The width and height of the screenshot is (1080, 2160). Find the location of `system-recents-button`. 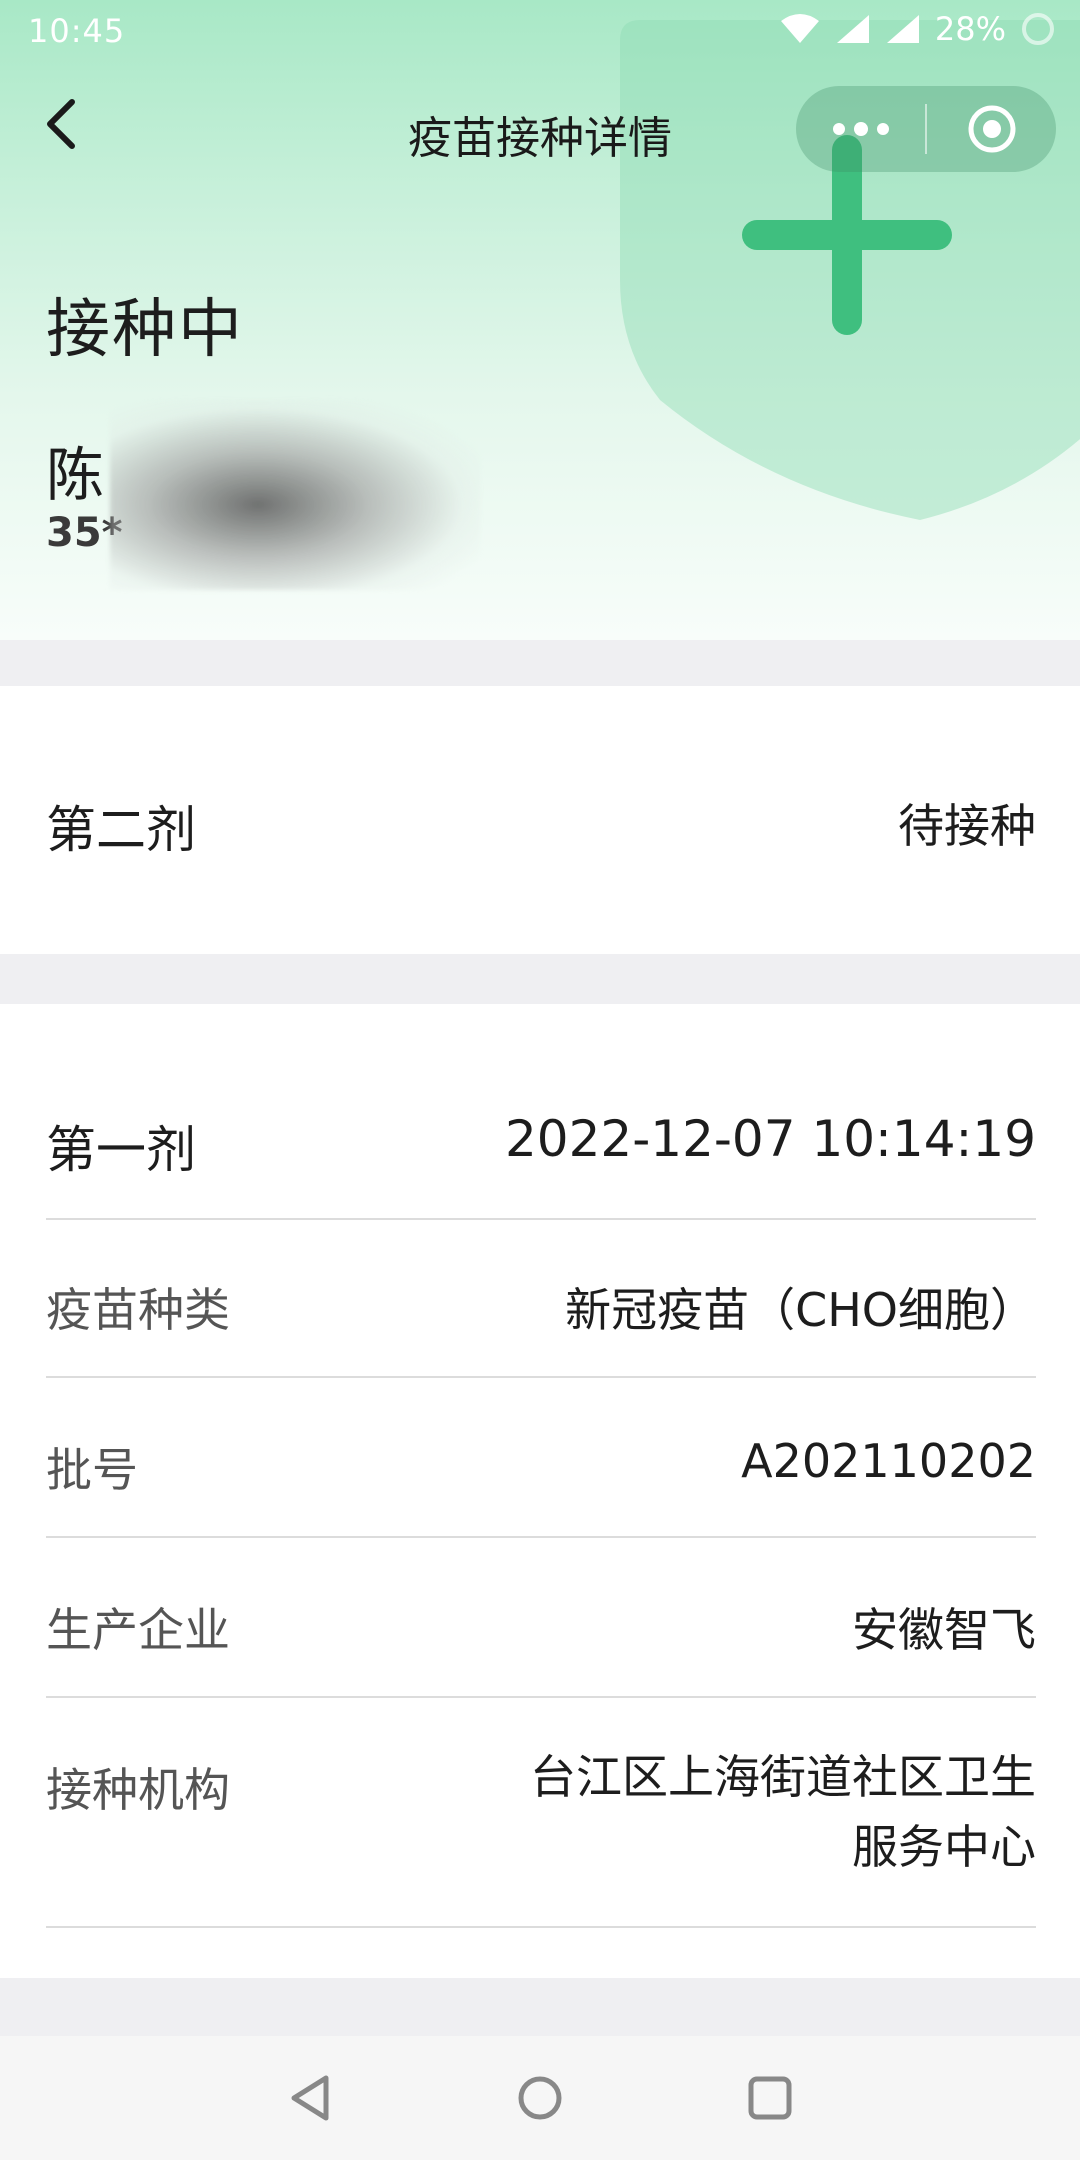

system-recents-button is located at coordinates (770, 2098).